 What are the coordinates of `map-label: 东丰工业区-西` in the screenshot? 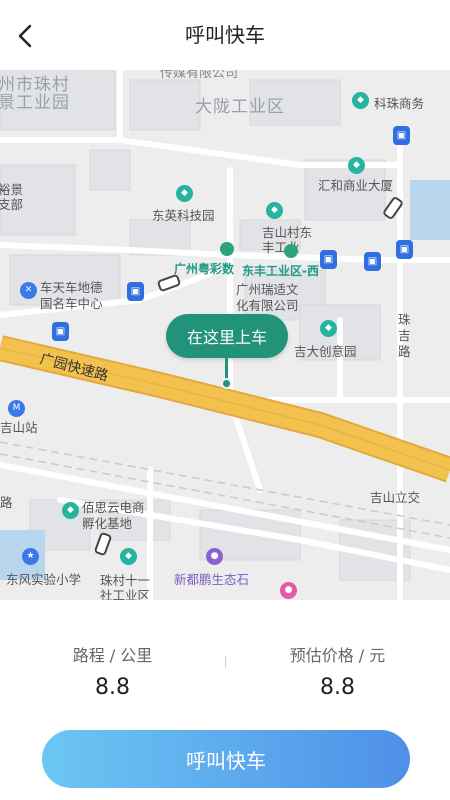 It's located at (280, 271).